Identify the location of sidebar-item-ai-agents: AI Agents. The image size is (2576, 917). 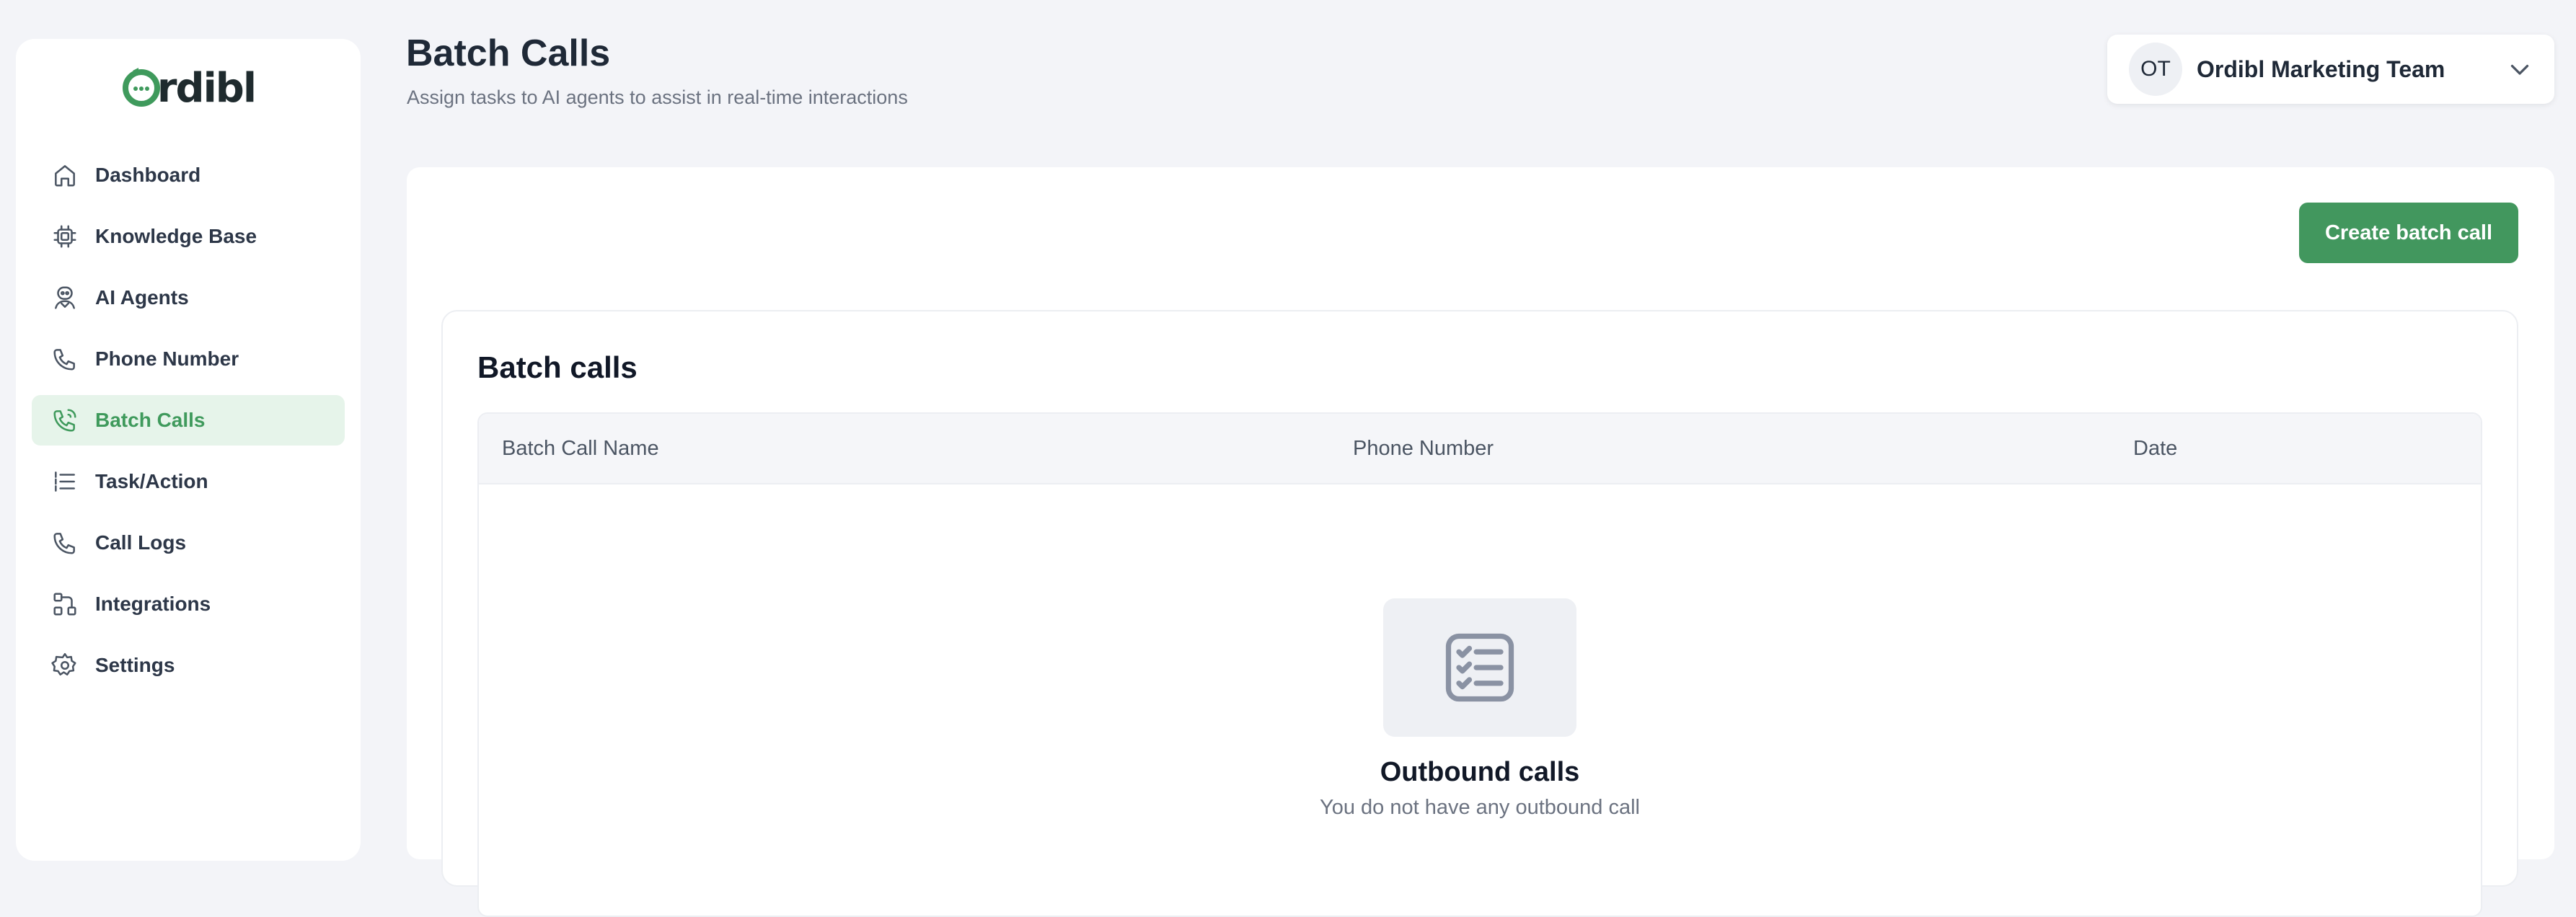
(188, 298).